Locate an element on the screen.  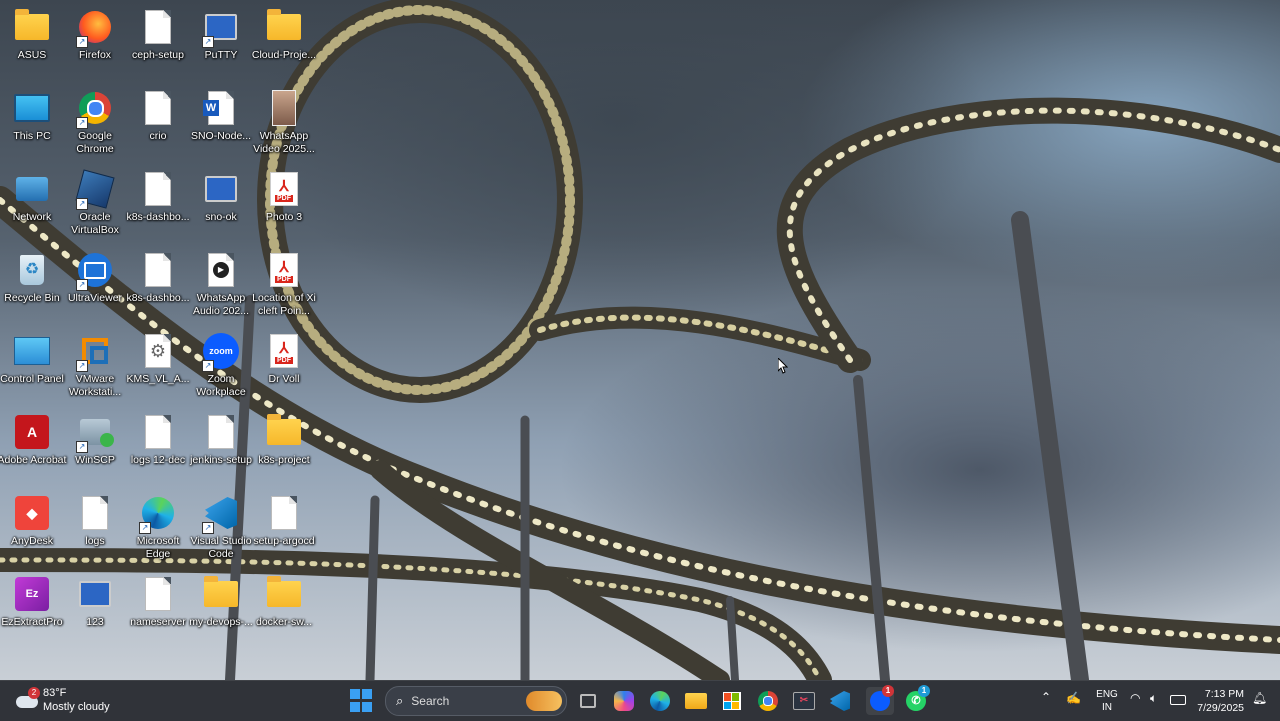
desktop-icon-zoom-workplace: zoom ↗ Zoom Workplace is located at coordinates (221, 362).